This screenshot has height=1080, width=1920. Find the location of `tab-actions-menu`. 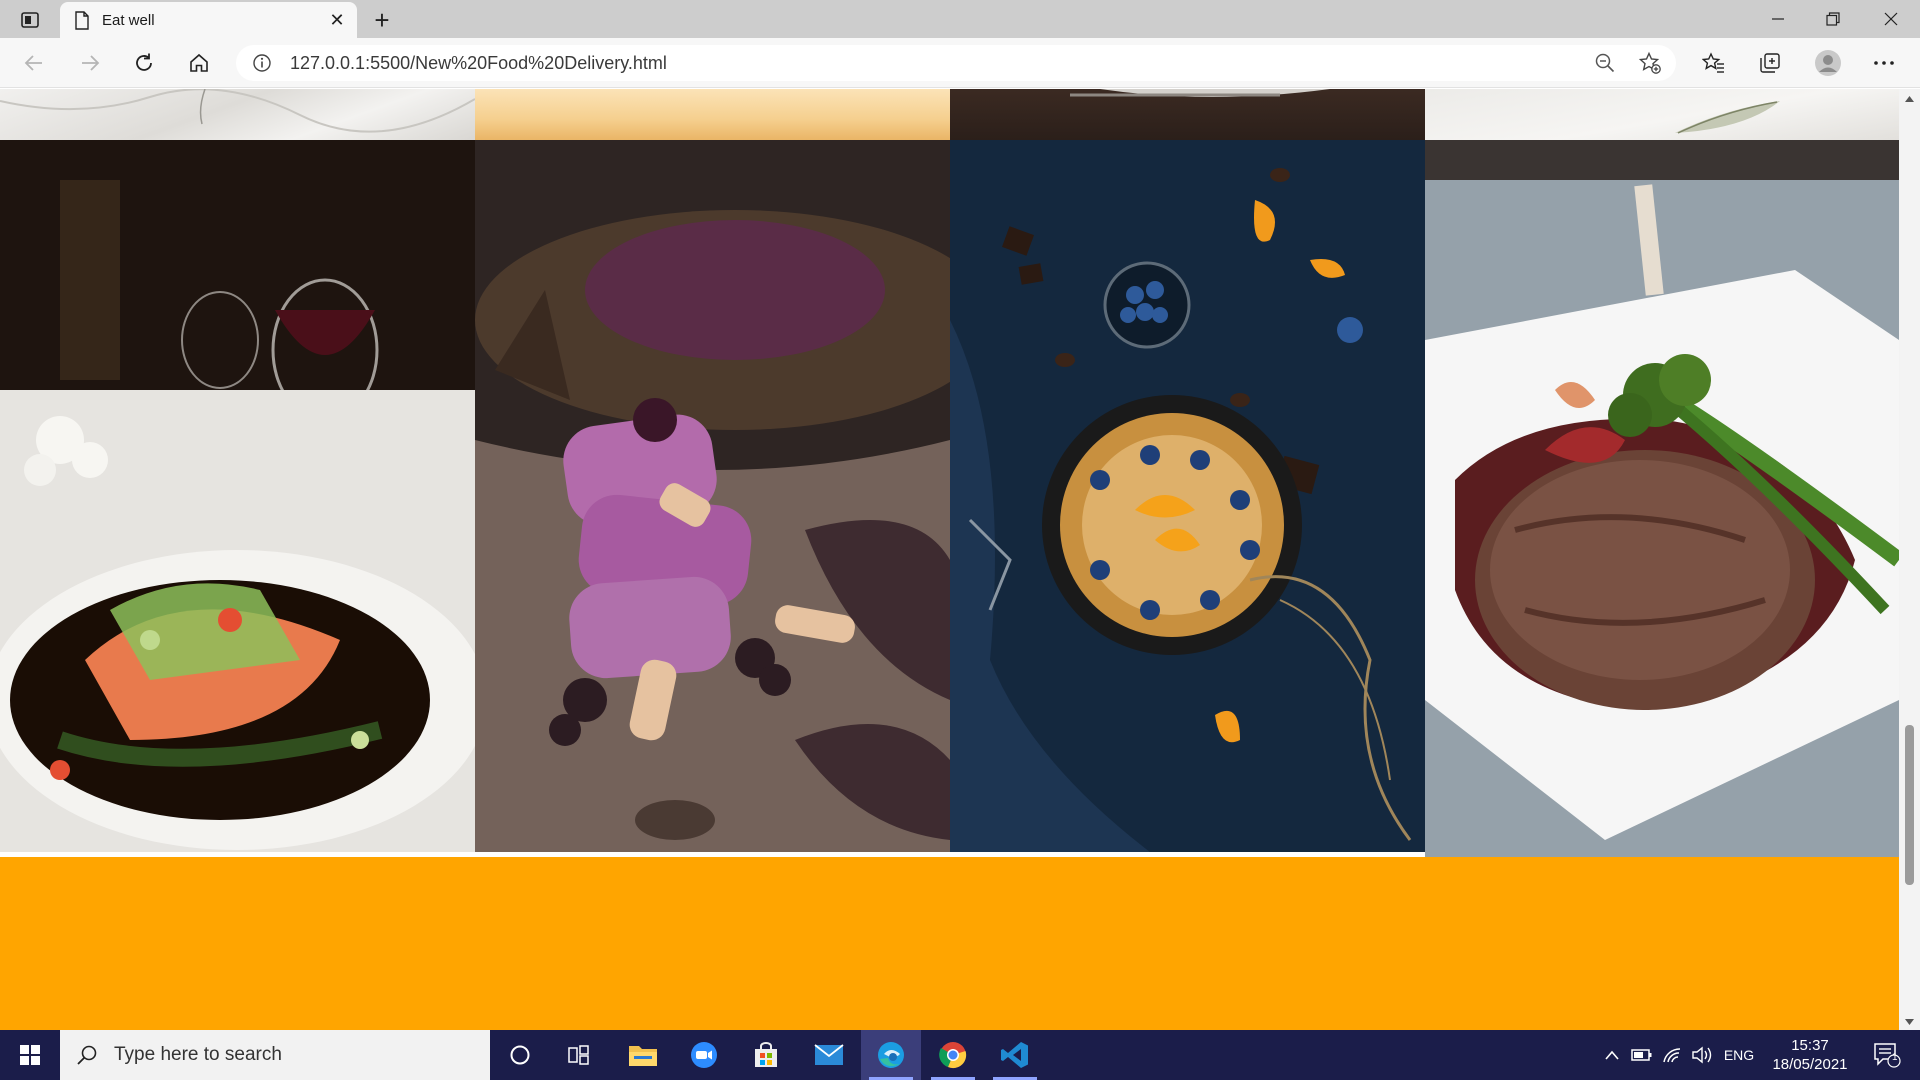

tab-actions-menu is located at coordinates (30, 20).